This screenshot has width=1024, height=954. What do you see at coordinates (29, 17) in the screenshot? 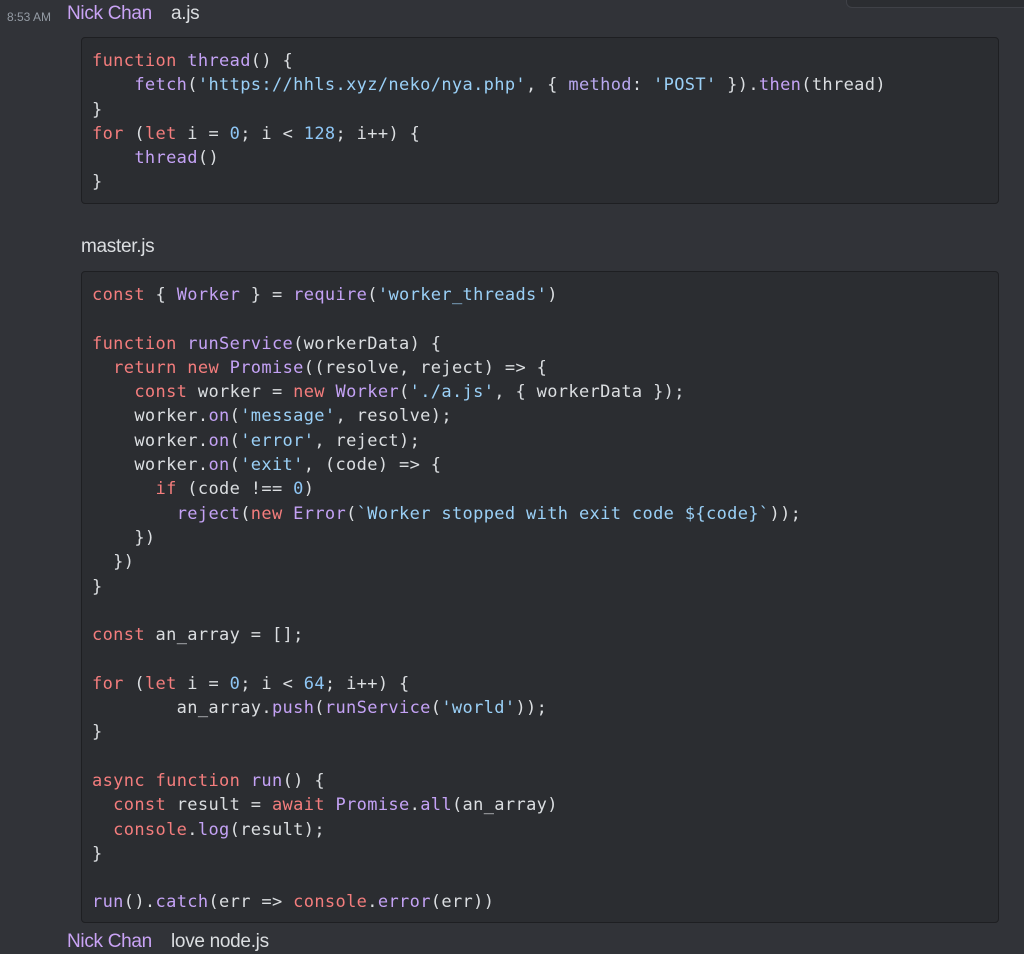
I see `message-timestamp: 8:53 AM` at bounding box center [29, 17].